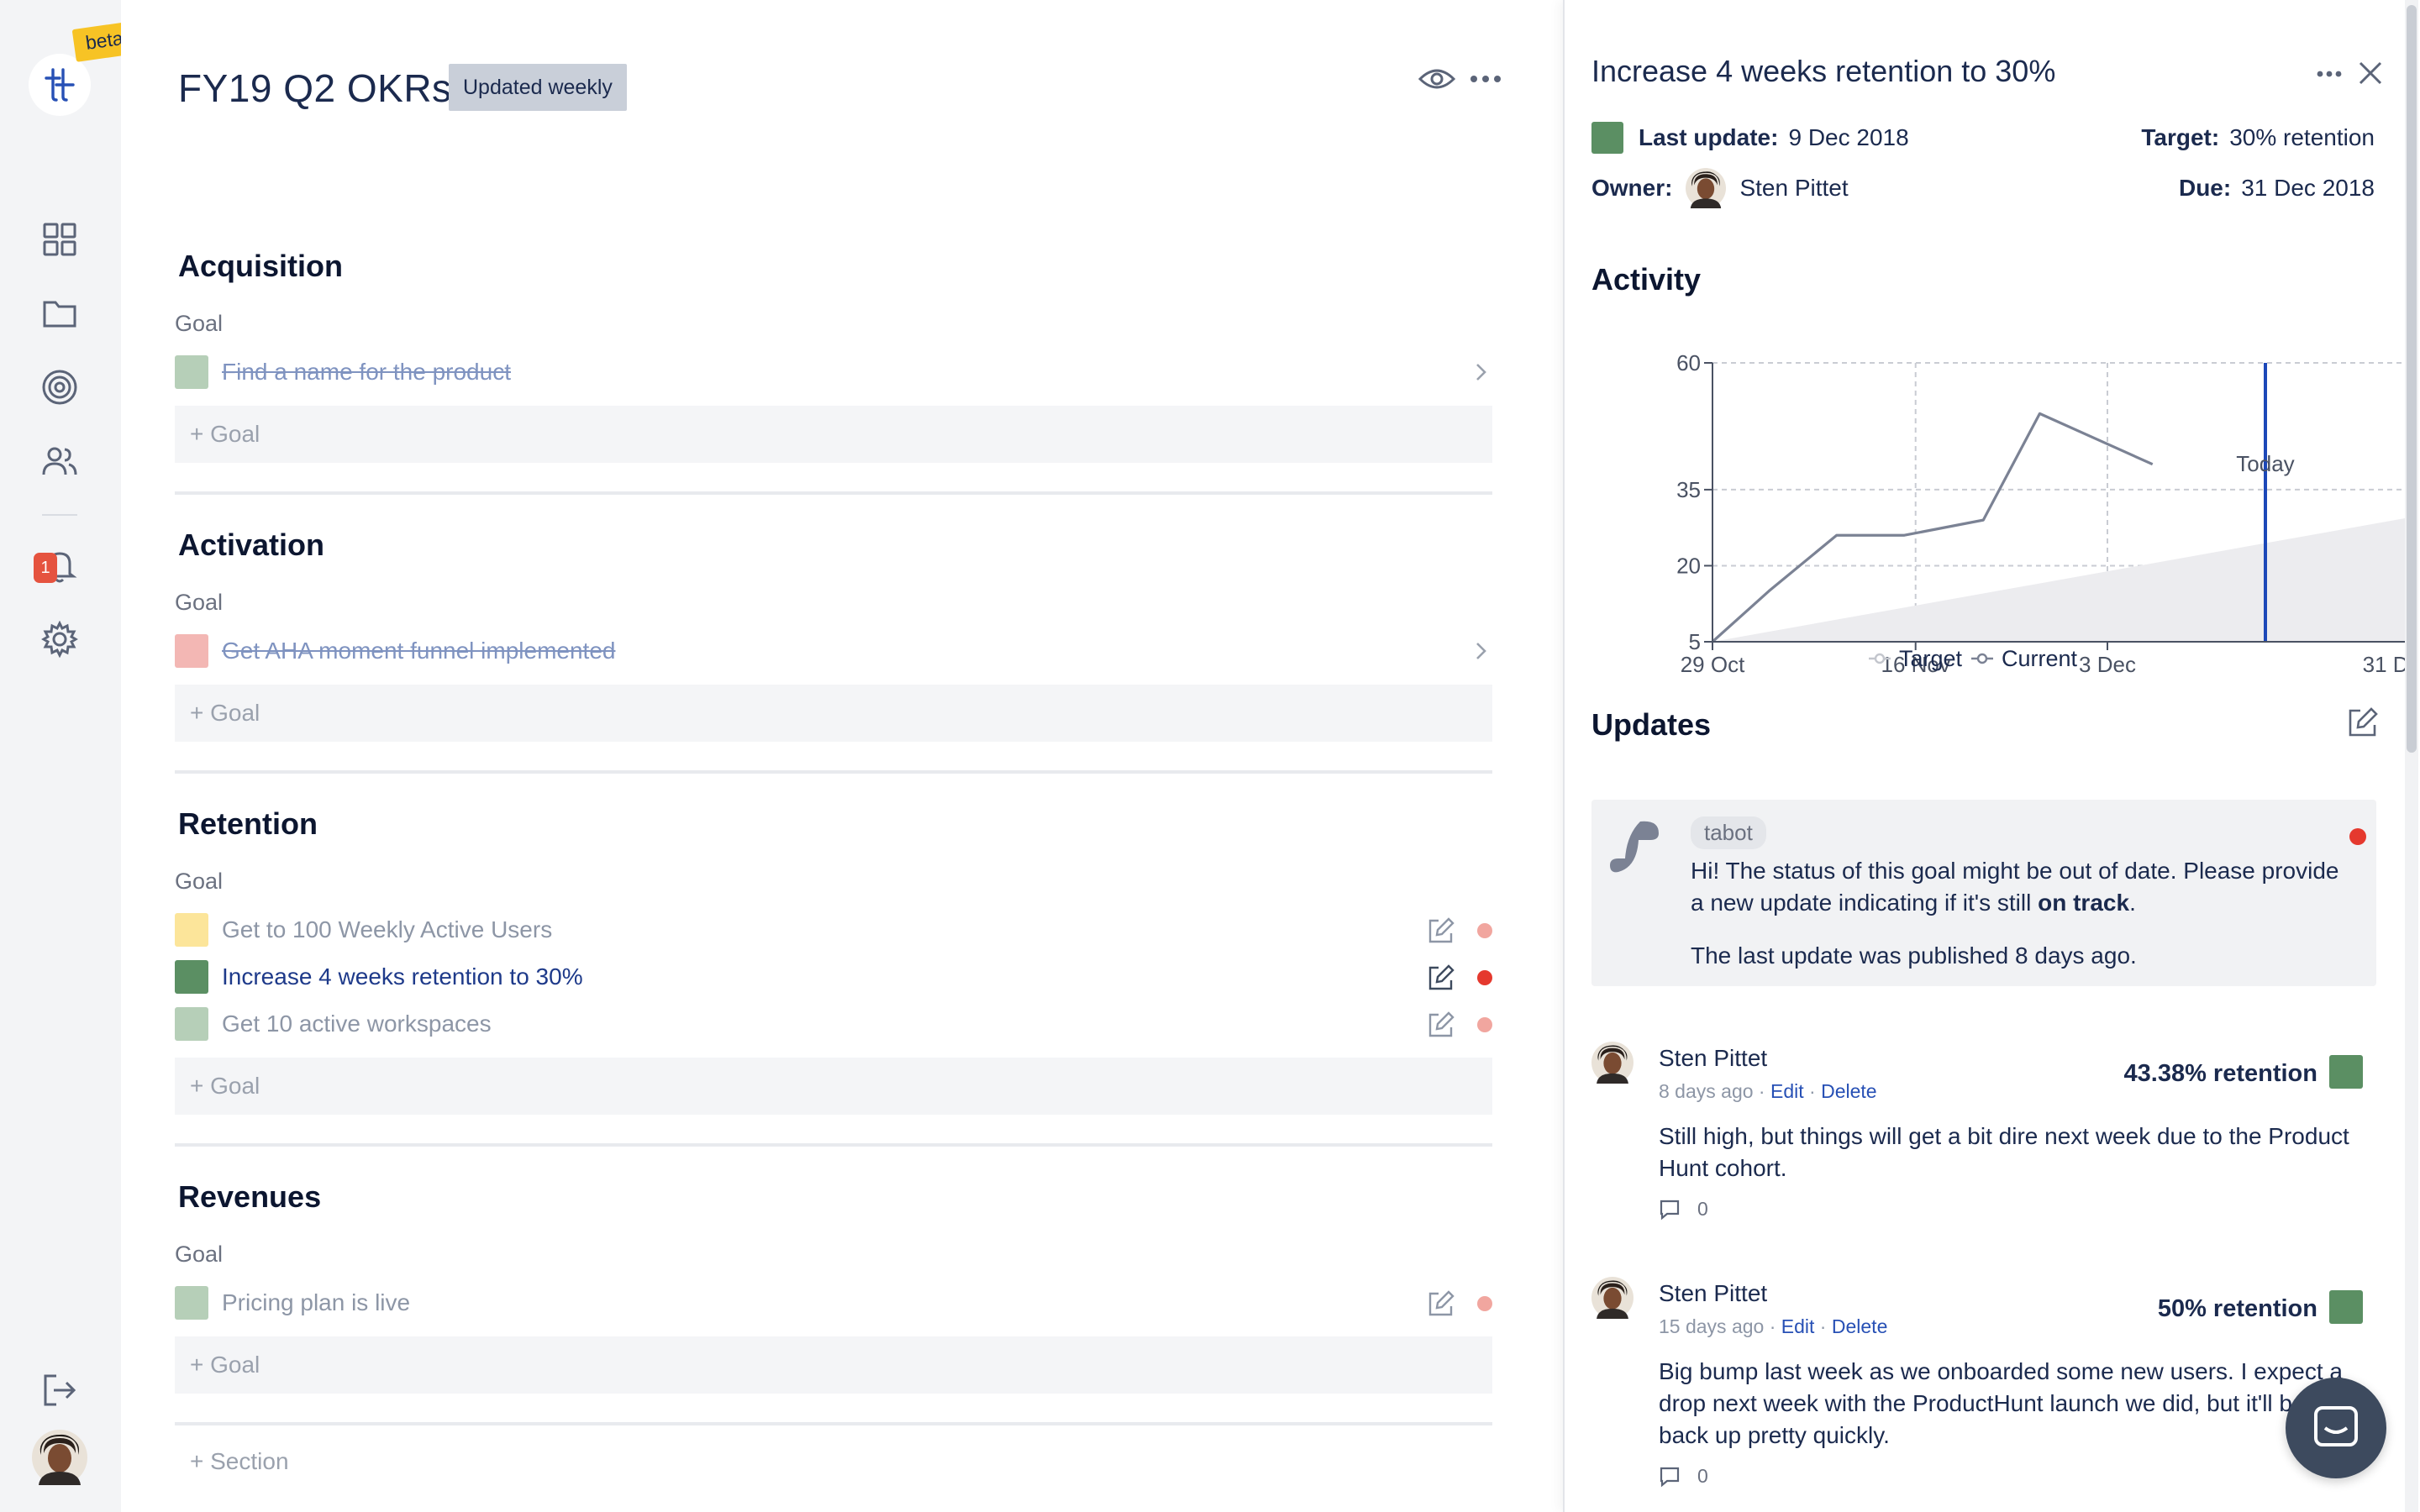  What do you see at coordinates (2180, 137) in the screenshot?
I see `target-label: Target:` at bounding box center [2180, 137].